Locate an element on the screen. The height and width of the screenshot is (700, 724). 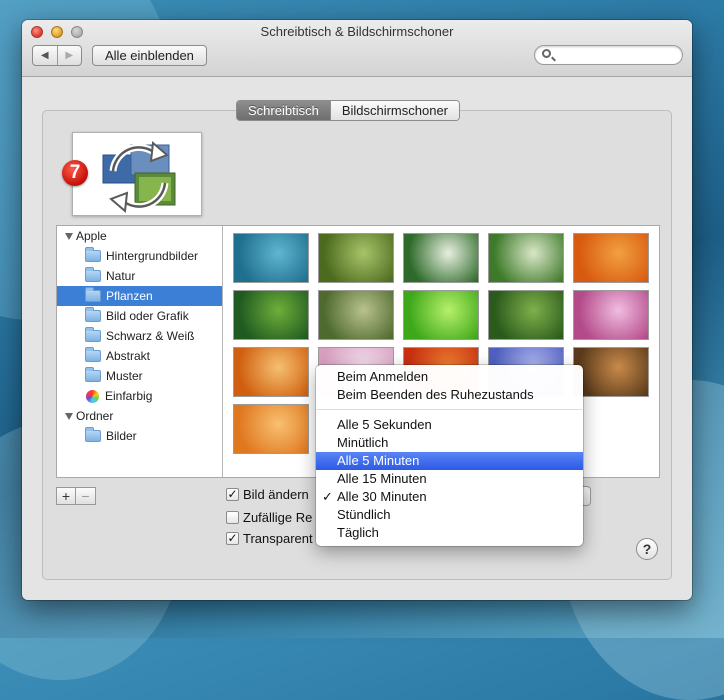
chevron-left-icon: ◀ is located at coordinates (45, 55).